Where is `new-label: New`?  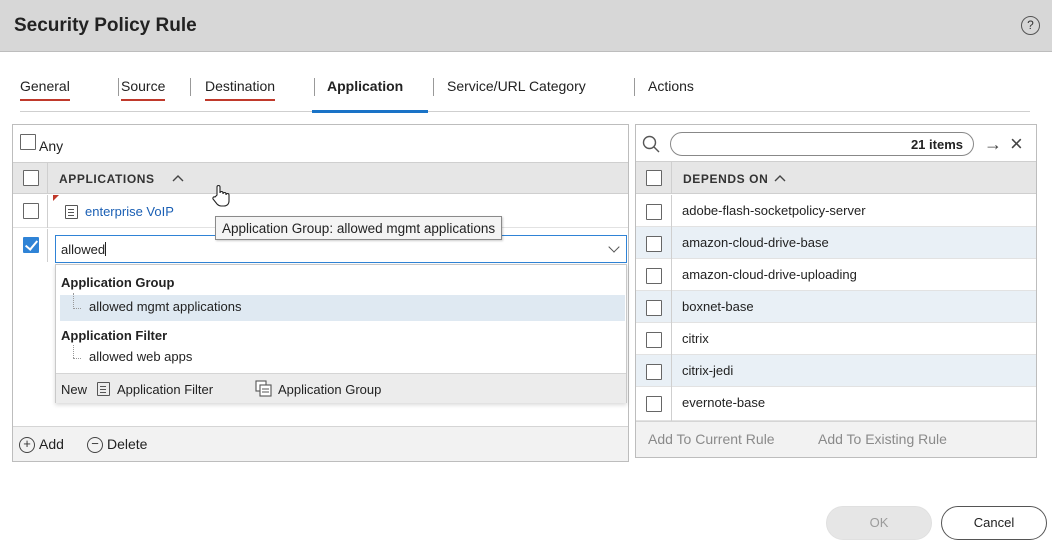 new-label: New is located at coordinates (74, 389).